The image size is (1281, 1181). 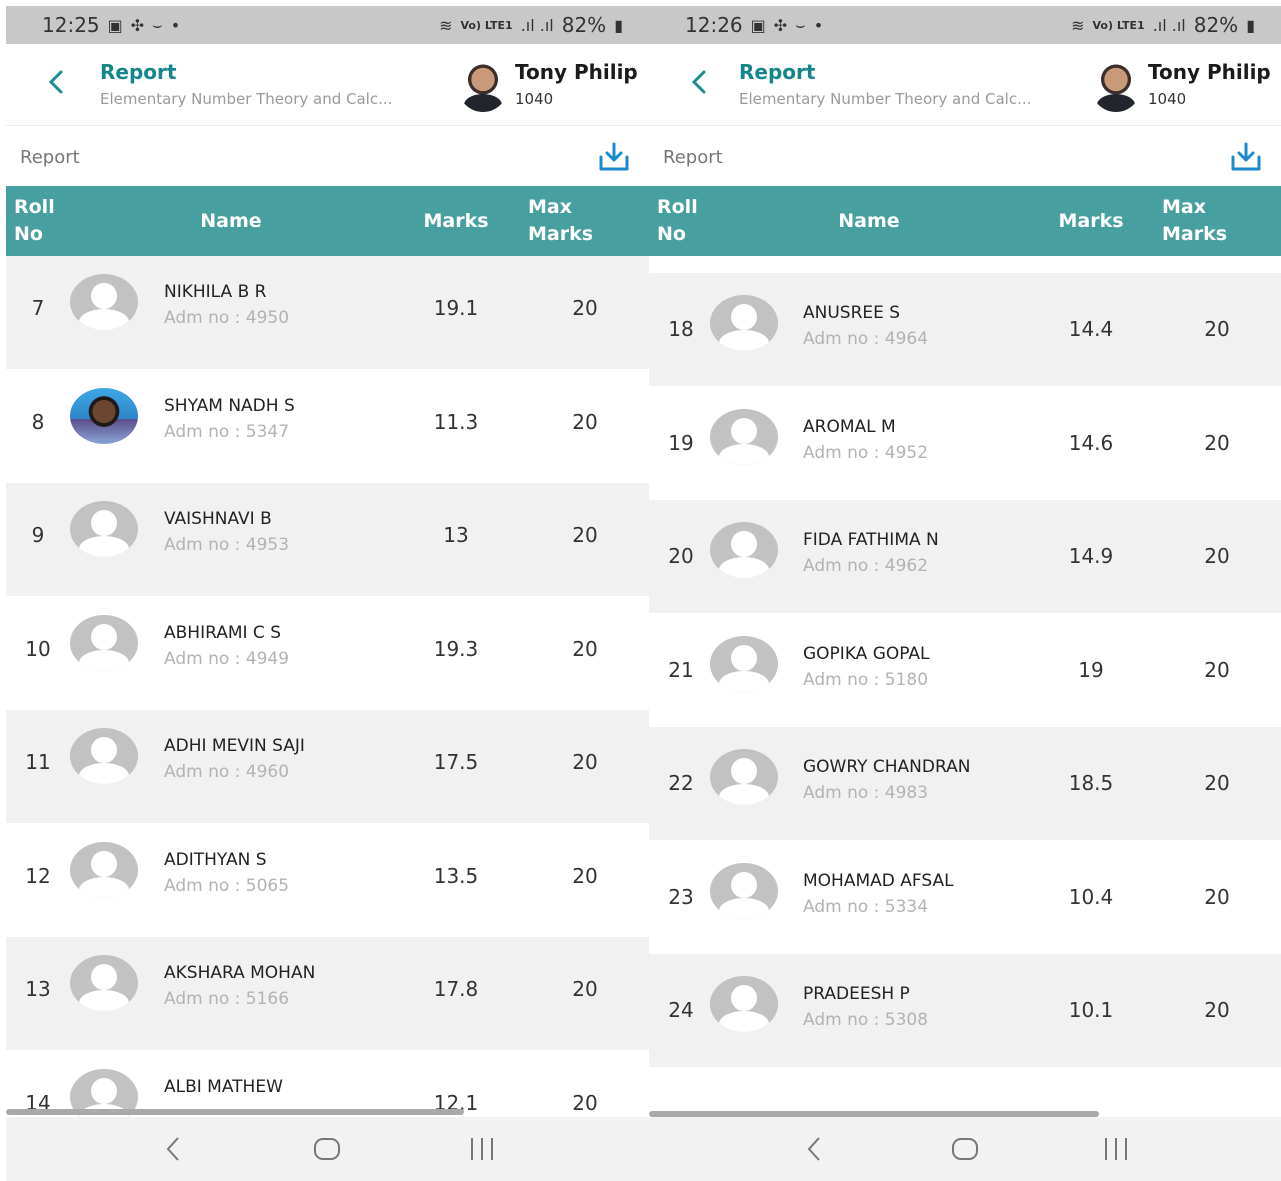 I want to click on admission-number: Adm no : 5166, so click(x=227, y=999).